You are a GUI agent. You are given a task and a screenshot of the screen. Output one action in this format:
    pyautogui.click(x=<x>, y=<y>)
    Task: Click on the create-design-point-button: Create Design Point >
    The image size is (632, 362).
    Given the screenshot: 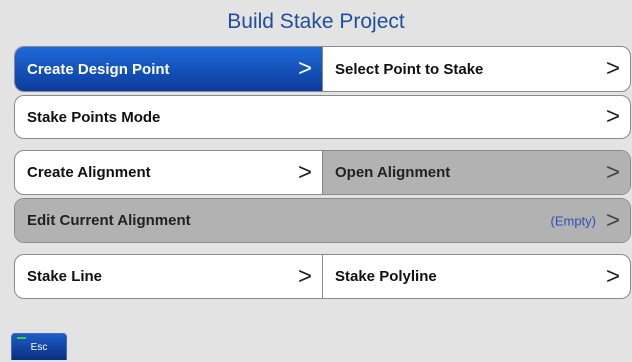 What is the action you would take?
    pyautogui.click(x=168, y=69)
    